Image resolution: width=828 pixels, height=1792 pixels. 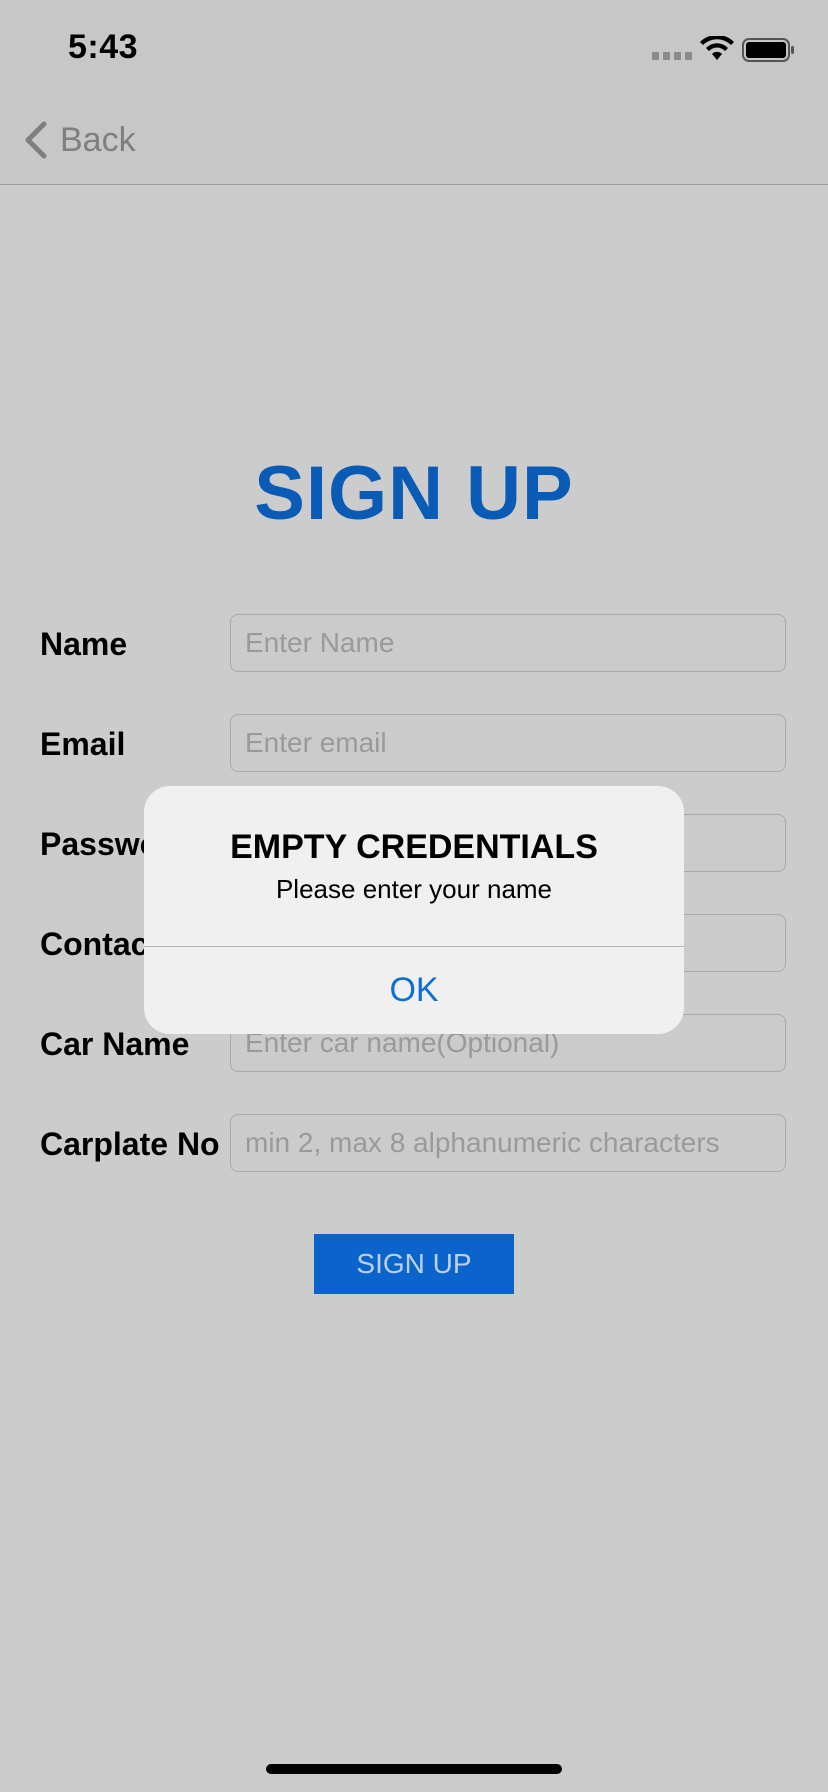 What do you see at coordinates (84, 644) in the screenshot?
I see `name-label: Name` at bounding box center [84, 644].